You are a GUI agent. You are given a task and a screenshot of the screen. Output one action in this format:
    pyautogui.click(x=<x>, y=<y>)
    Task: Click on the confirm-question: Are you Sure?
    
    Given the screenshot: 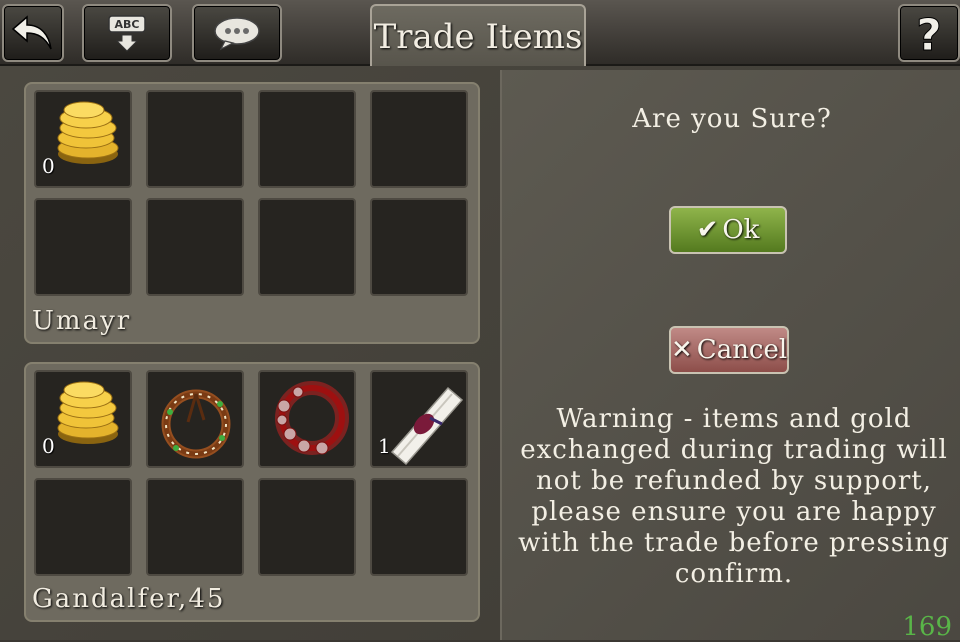 What is the action you would take?
    pyautogui.click(x=732, y=119)
    